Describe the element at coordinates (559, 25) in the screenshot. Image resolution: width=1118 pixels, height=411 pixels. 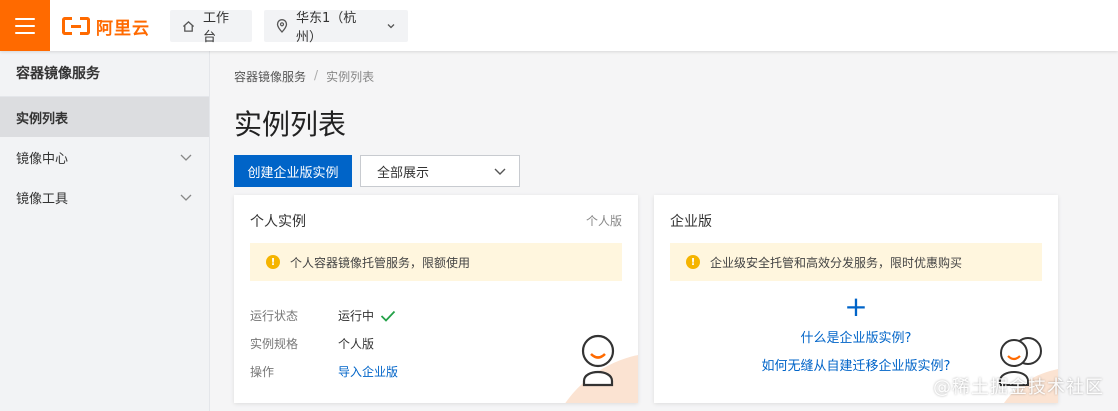
I see `top-navigation-bar: 阿里云 工作台 华东1（杭州）` at that location.